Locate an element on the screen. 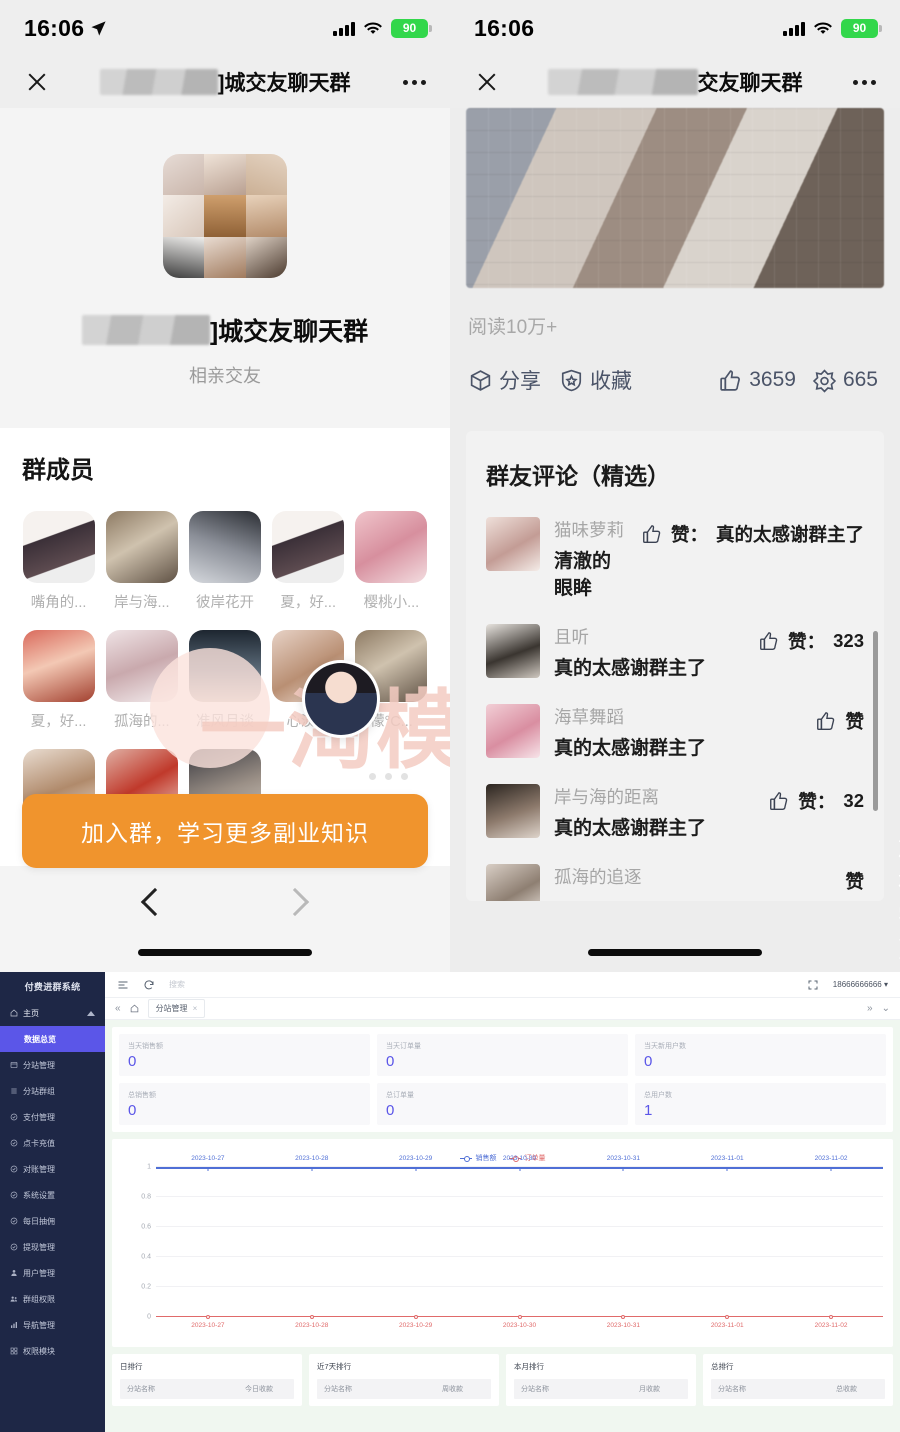 The image size is (900, 1432). stat-card: 当天订单量 0 is located at coordinates (502, 1055).